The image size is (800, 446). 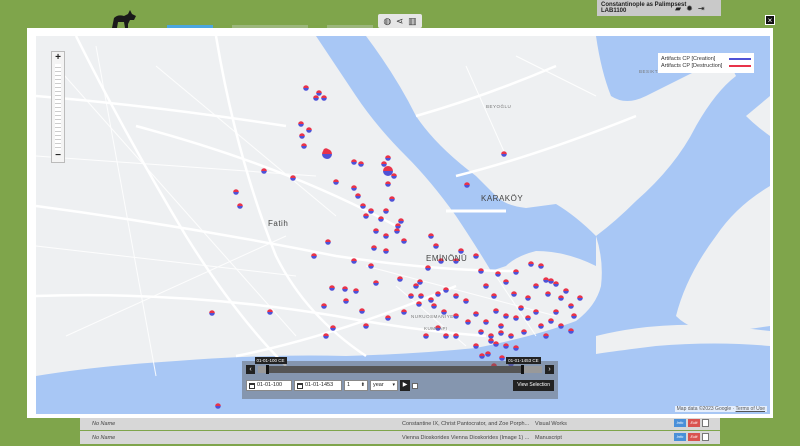 What do you see at coordinates (549, 369) in the screenshot?
I see `timeline-next-button: ›` at bounding box center [549, 369].